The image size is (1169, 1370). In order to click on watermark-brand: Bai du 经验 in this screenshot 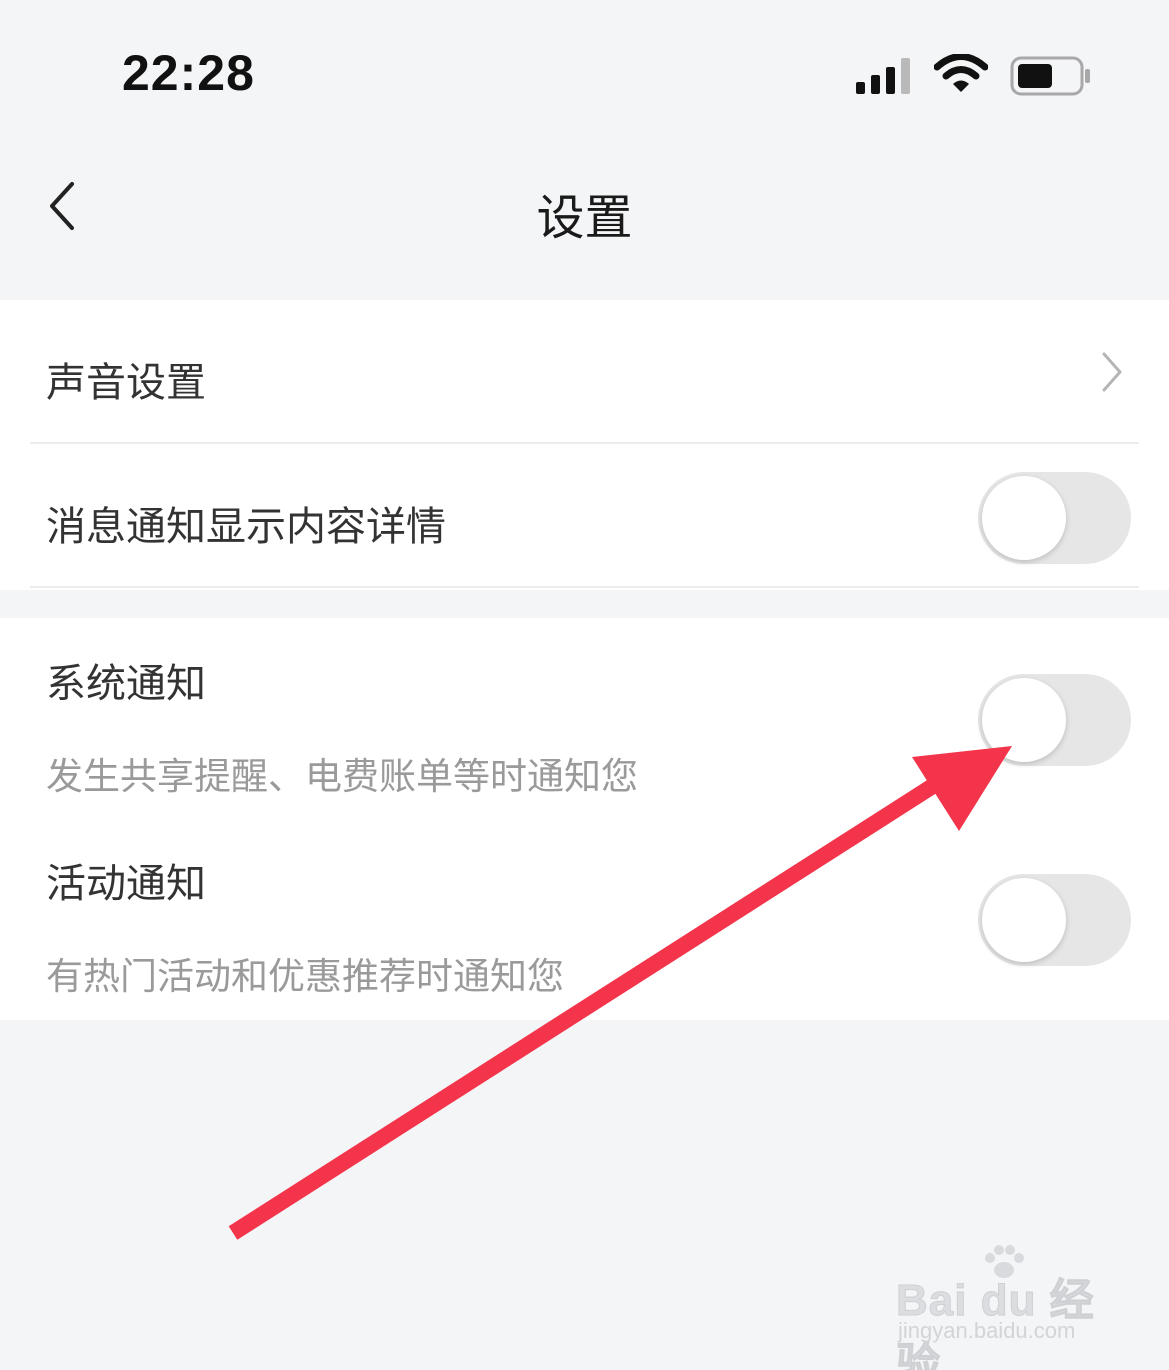, I will do `click(995, 1323)`.